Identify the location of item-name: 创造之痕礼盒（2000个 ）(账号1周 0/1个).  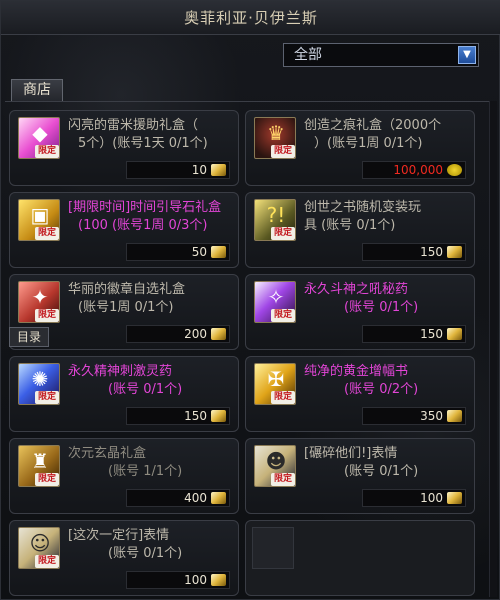
(388, 138).